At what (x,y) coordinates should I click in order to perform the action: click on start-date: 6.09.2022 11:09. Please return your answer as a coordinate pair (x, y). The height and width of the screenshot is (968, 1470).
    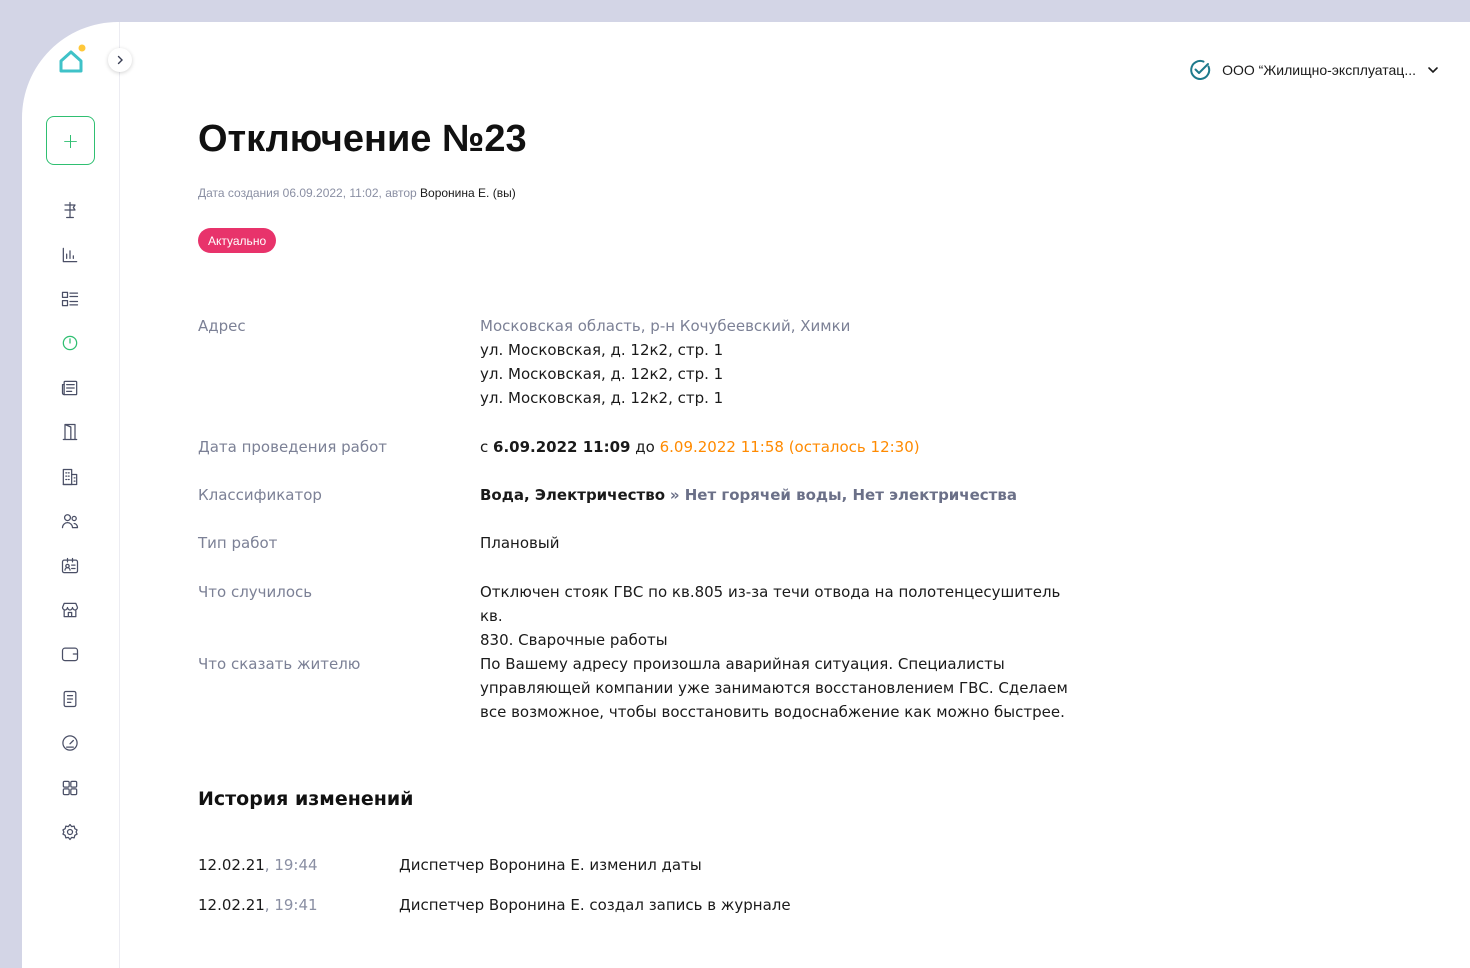
    Looking at the image, I should click on (562, 447).